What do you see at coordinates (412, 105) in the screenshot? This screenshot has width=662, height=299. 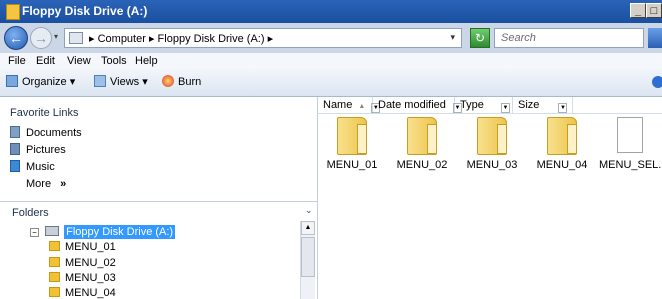 I see `column-label: Date modified` at bounding box center [412, 105].